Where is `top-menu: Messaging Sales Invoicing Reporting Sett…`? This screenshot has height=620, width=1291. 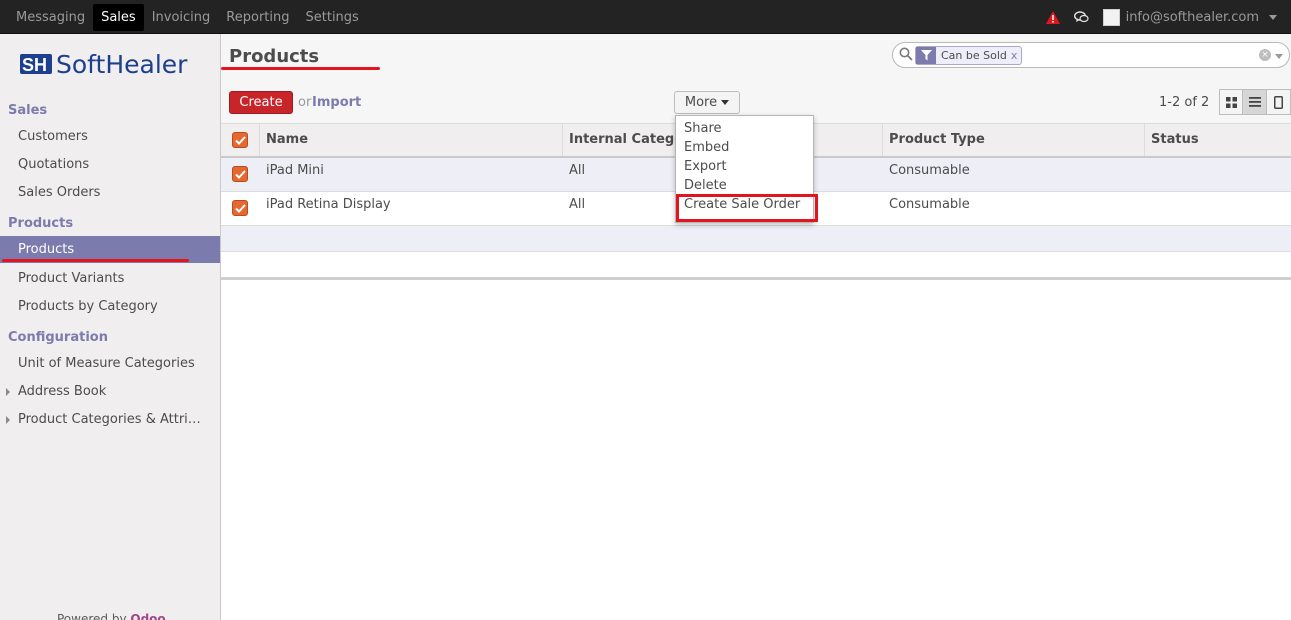
top-menu: Messaging Sales Invoicing Reporting Sett… is located at coordinates (187, 17).